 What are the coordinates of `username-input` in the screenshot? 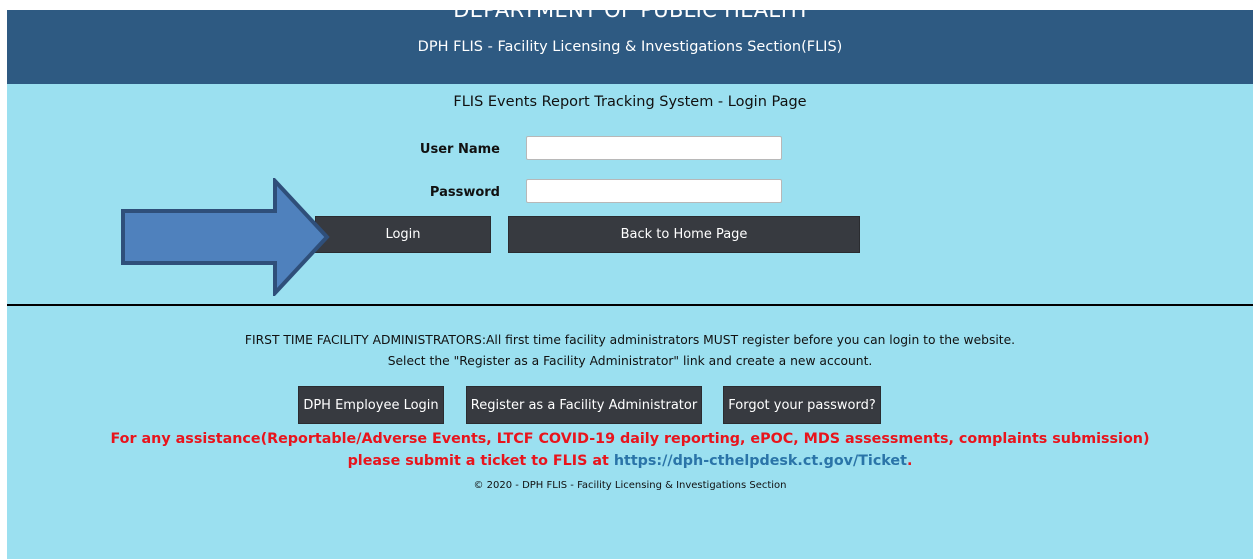 It's located at (654, 148).